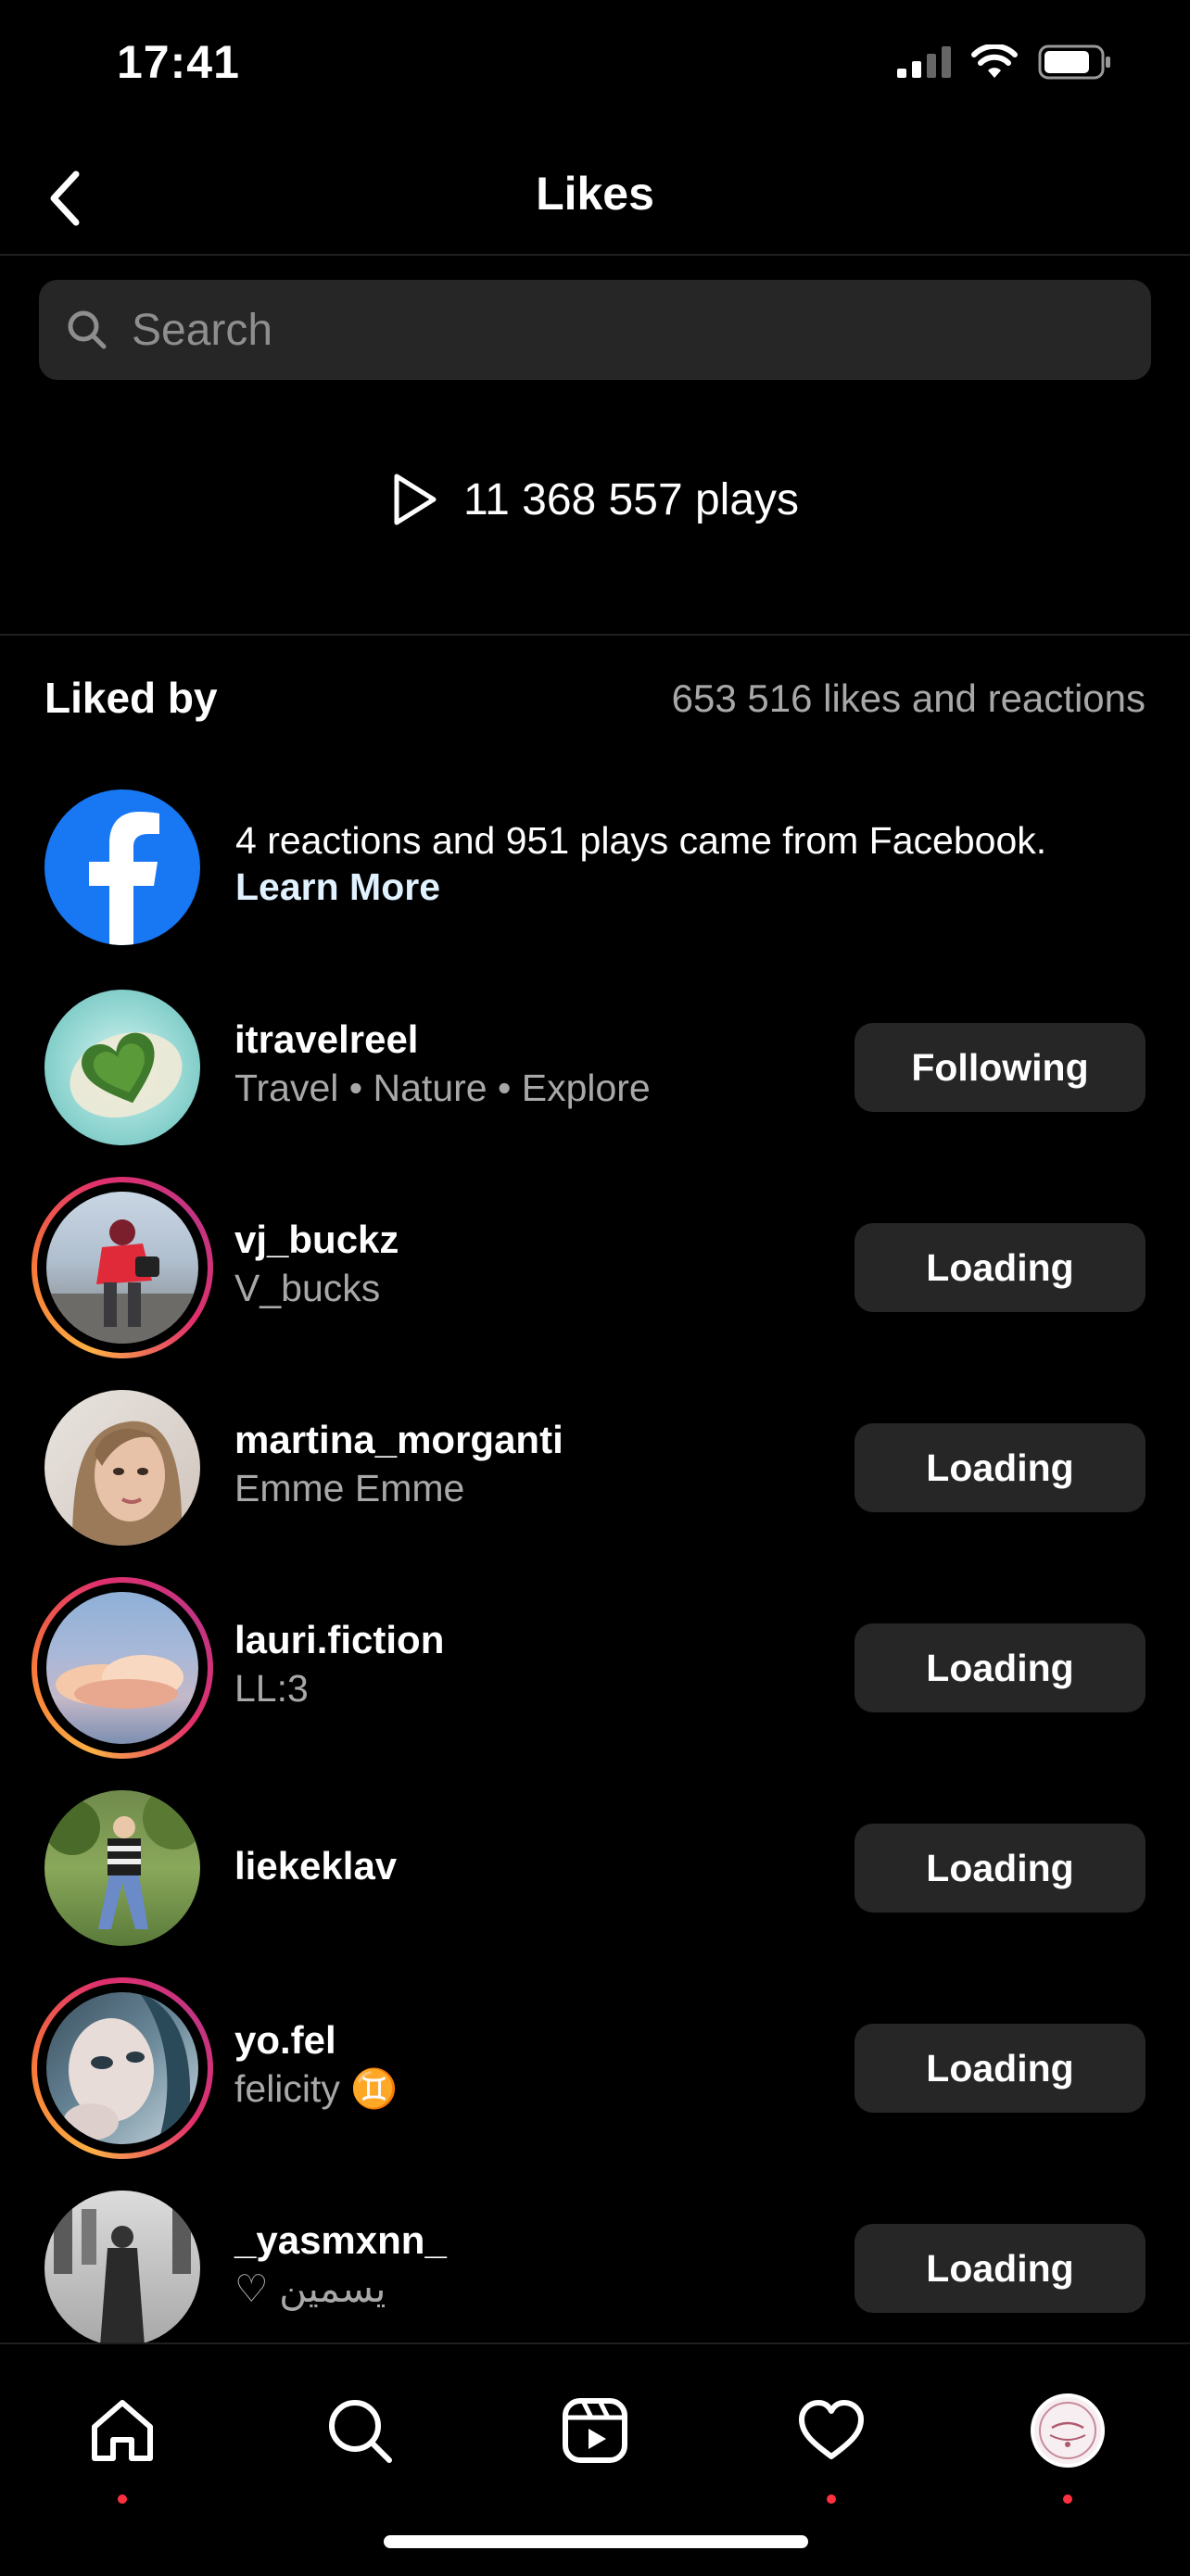 Image resolution: width=1190 pixels, height=2576 pixels. What do you see at coordinates (595, 1868) in the screenshot?
I see `list-item: liekeklav Loading` at bounding box center [595, 1868].